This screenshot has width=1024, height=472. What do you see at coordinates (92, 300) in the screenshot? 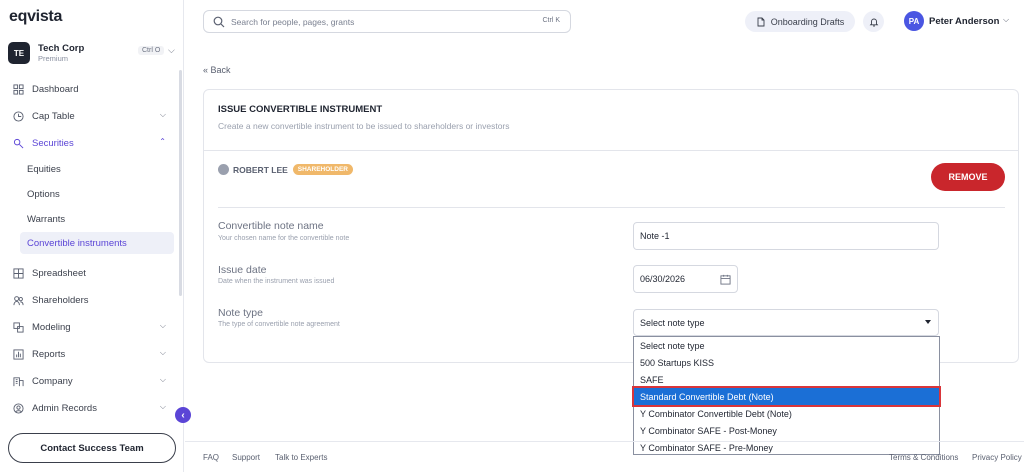
I see `sidebar-item-shareholders: Shareholders` at bounding box center [92, 300].